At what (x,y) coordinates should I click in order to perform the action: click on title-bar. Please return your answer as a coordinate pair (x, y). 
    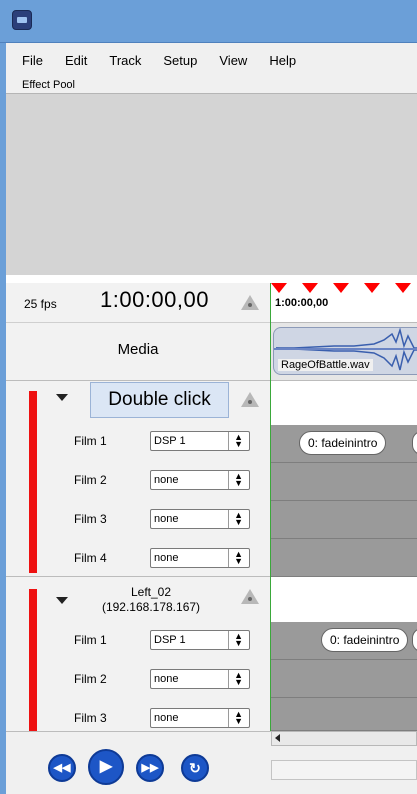
    Looking at the image, I should click on (208, 21).